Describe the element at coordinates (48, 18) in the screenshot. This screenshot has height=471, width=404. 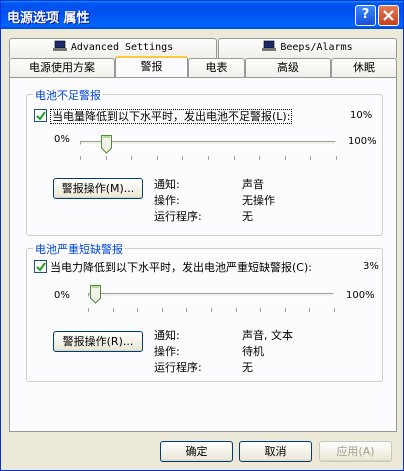
I see `window-title: 电源选项 属性` at that location.